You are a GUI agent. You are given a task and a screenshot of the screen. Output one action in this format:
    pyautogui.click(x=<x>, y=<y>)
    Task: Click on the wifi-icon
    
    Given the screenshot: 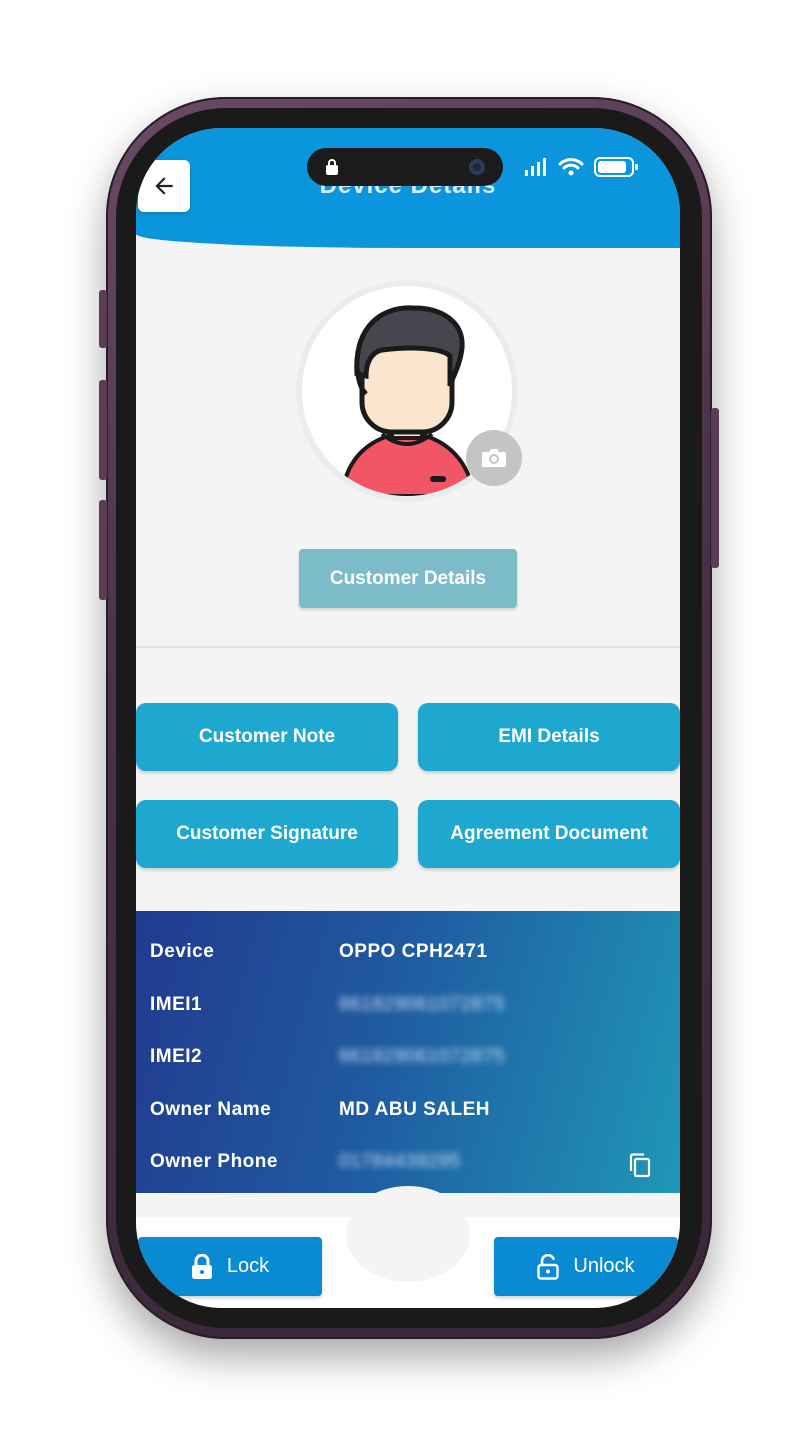 What is the action you would take?
    pyautogui.click(x=571, y=167)
    